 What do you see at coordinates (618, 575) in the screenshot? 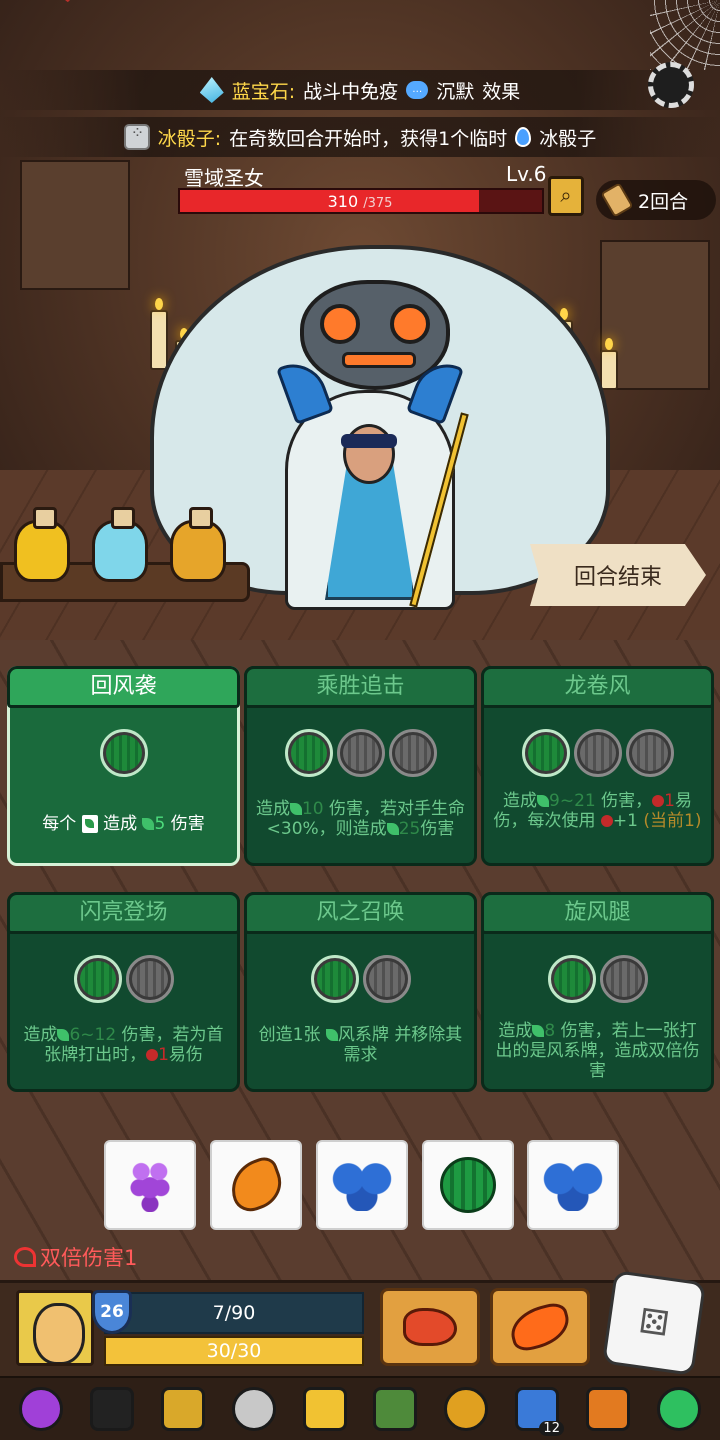
I see `end-turn-button: 回合结束` at bounding box center [618, 575].